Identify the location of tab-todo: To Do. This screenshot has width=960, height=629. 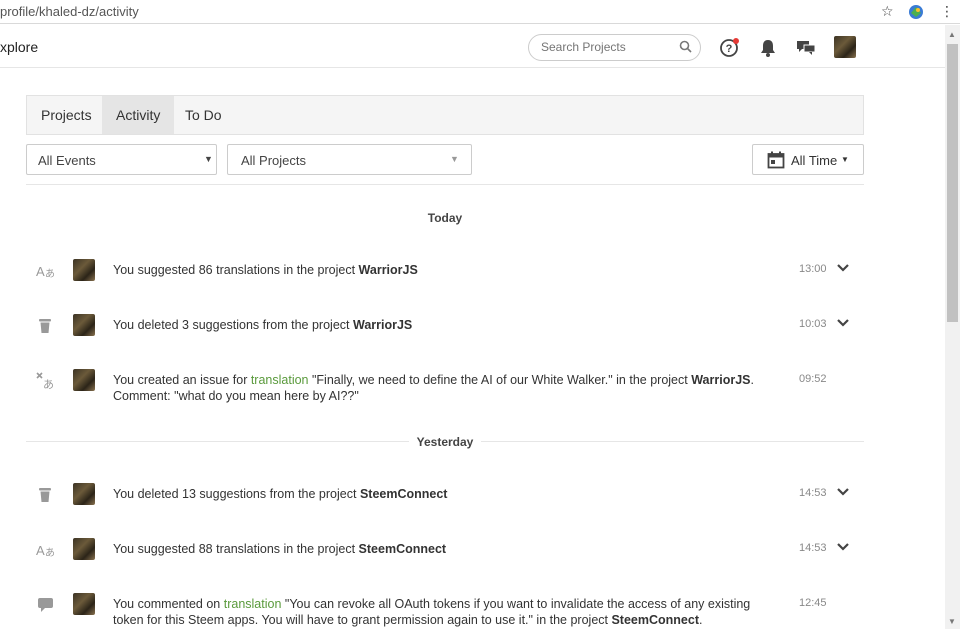
(203, 115).